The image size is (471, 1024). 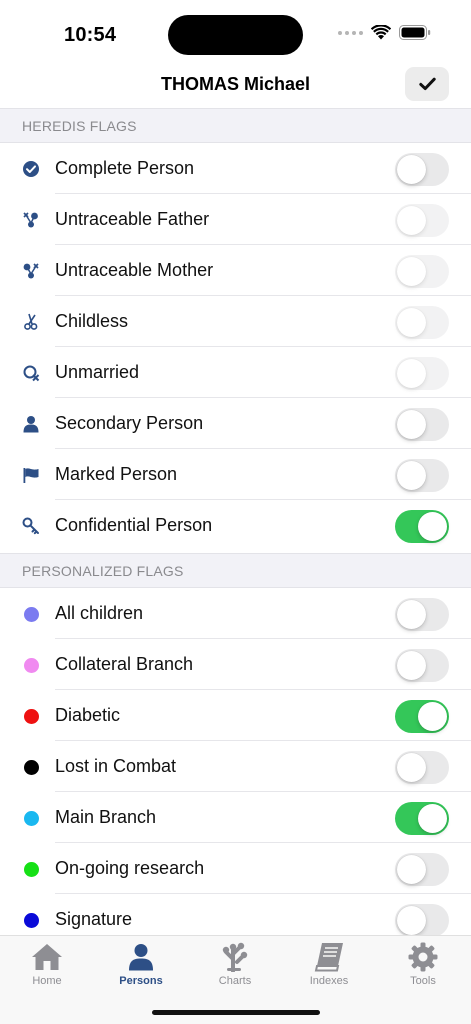 I want to click on tab-tools: Tools, so click(x=423, y=963).